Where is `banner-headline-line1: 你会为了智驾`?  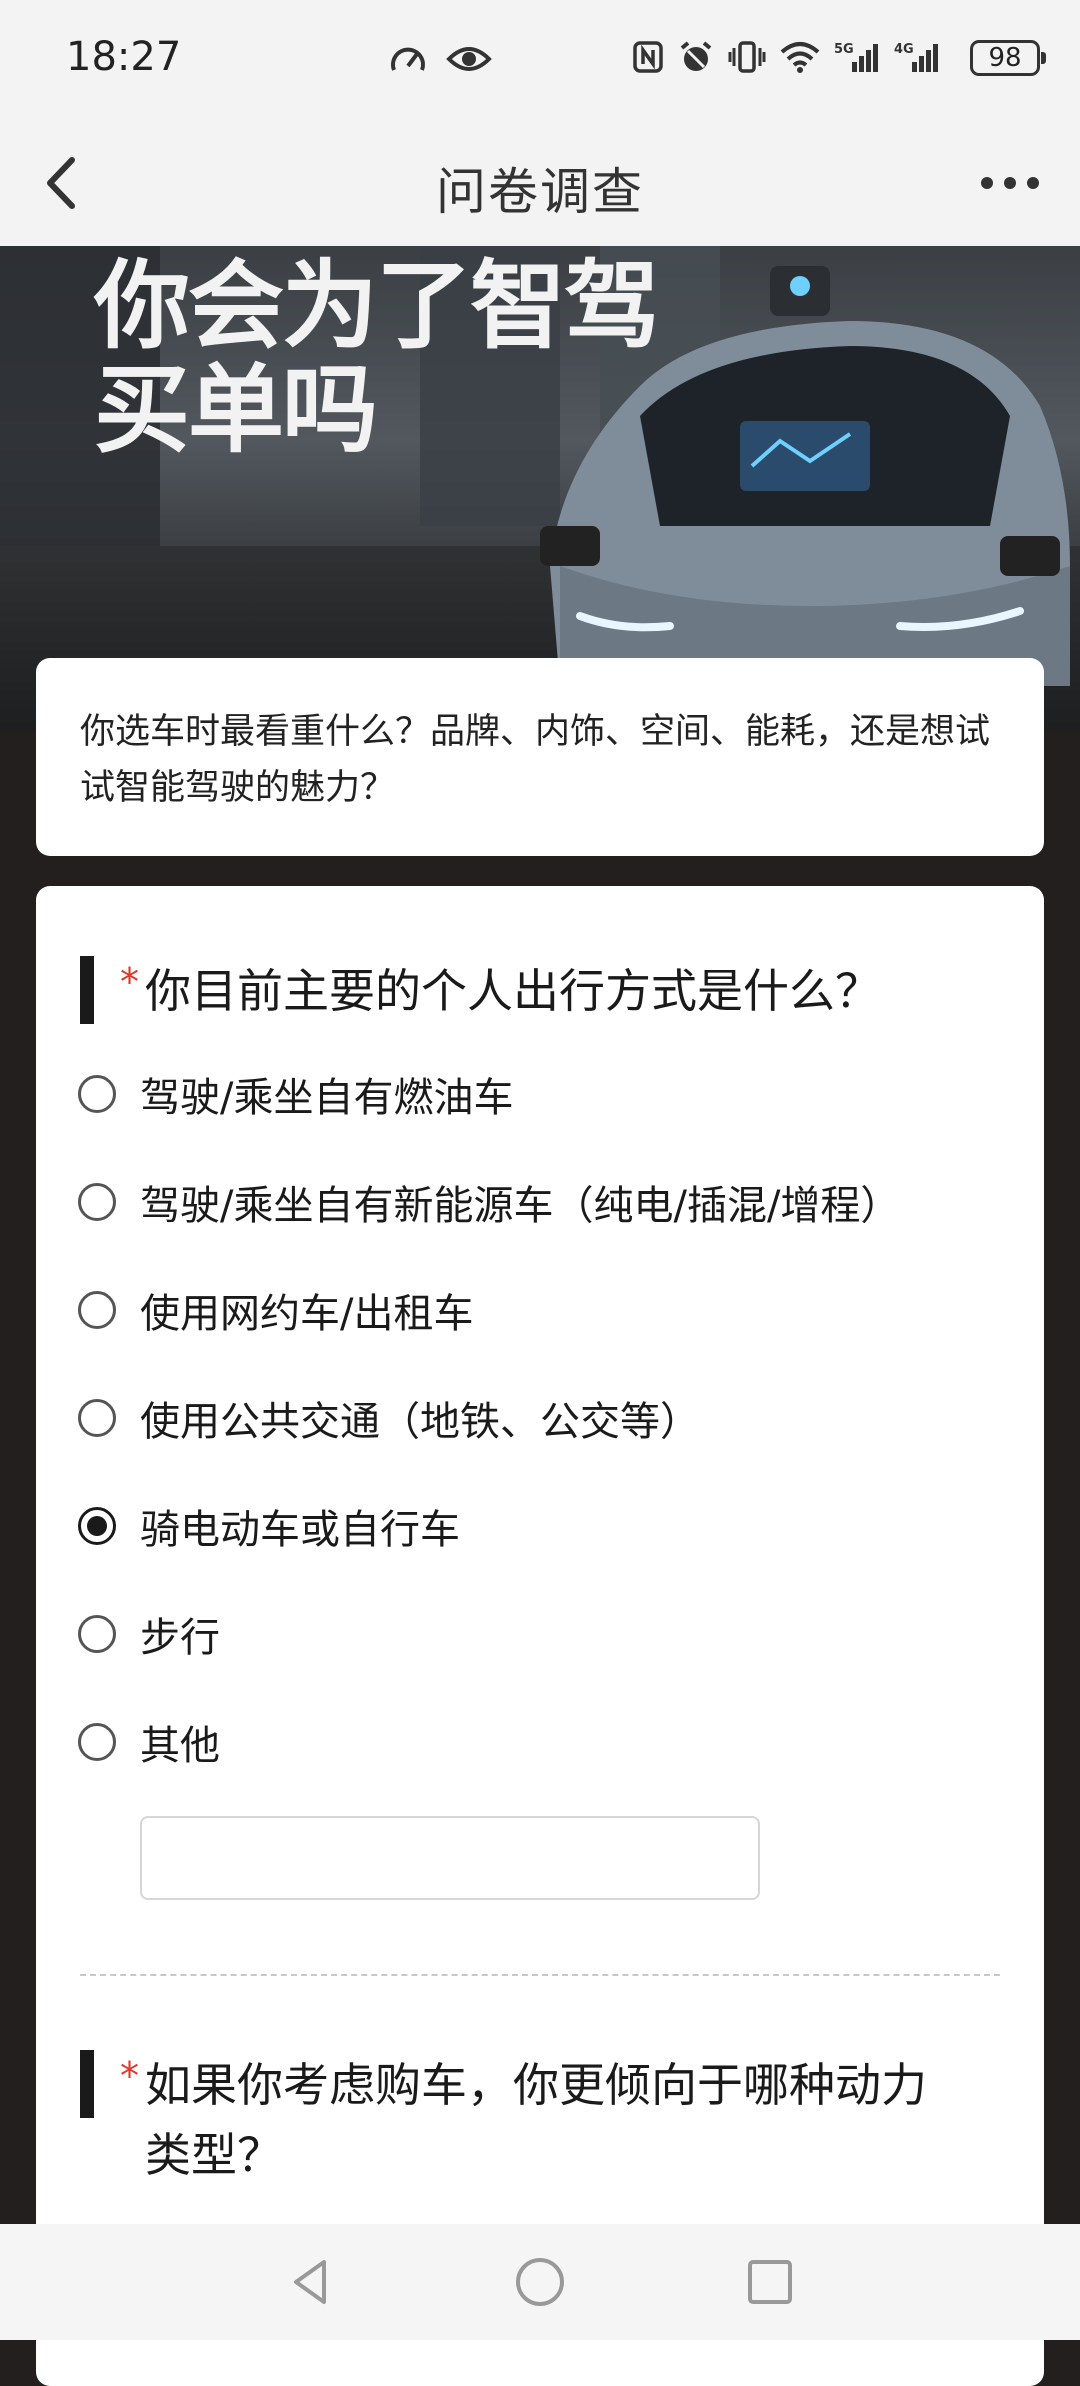
banner-headline-line1: 你会为了智驾 is located at coordinates (377, 306).